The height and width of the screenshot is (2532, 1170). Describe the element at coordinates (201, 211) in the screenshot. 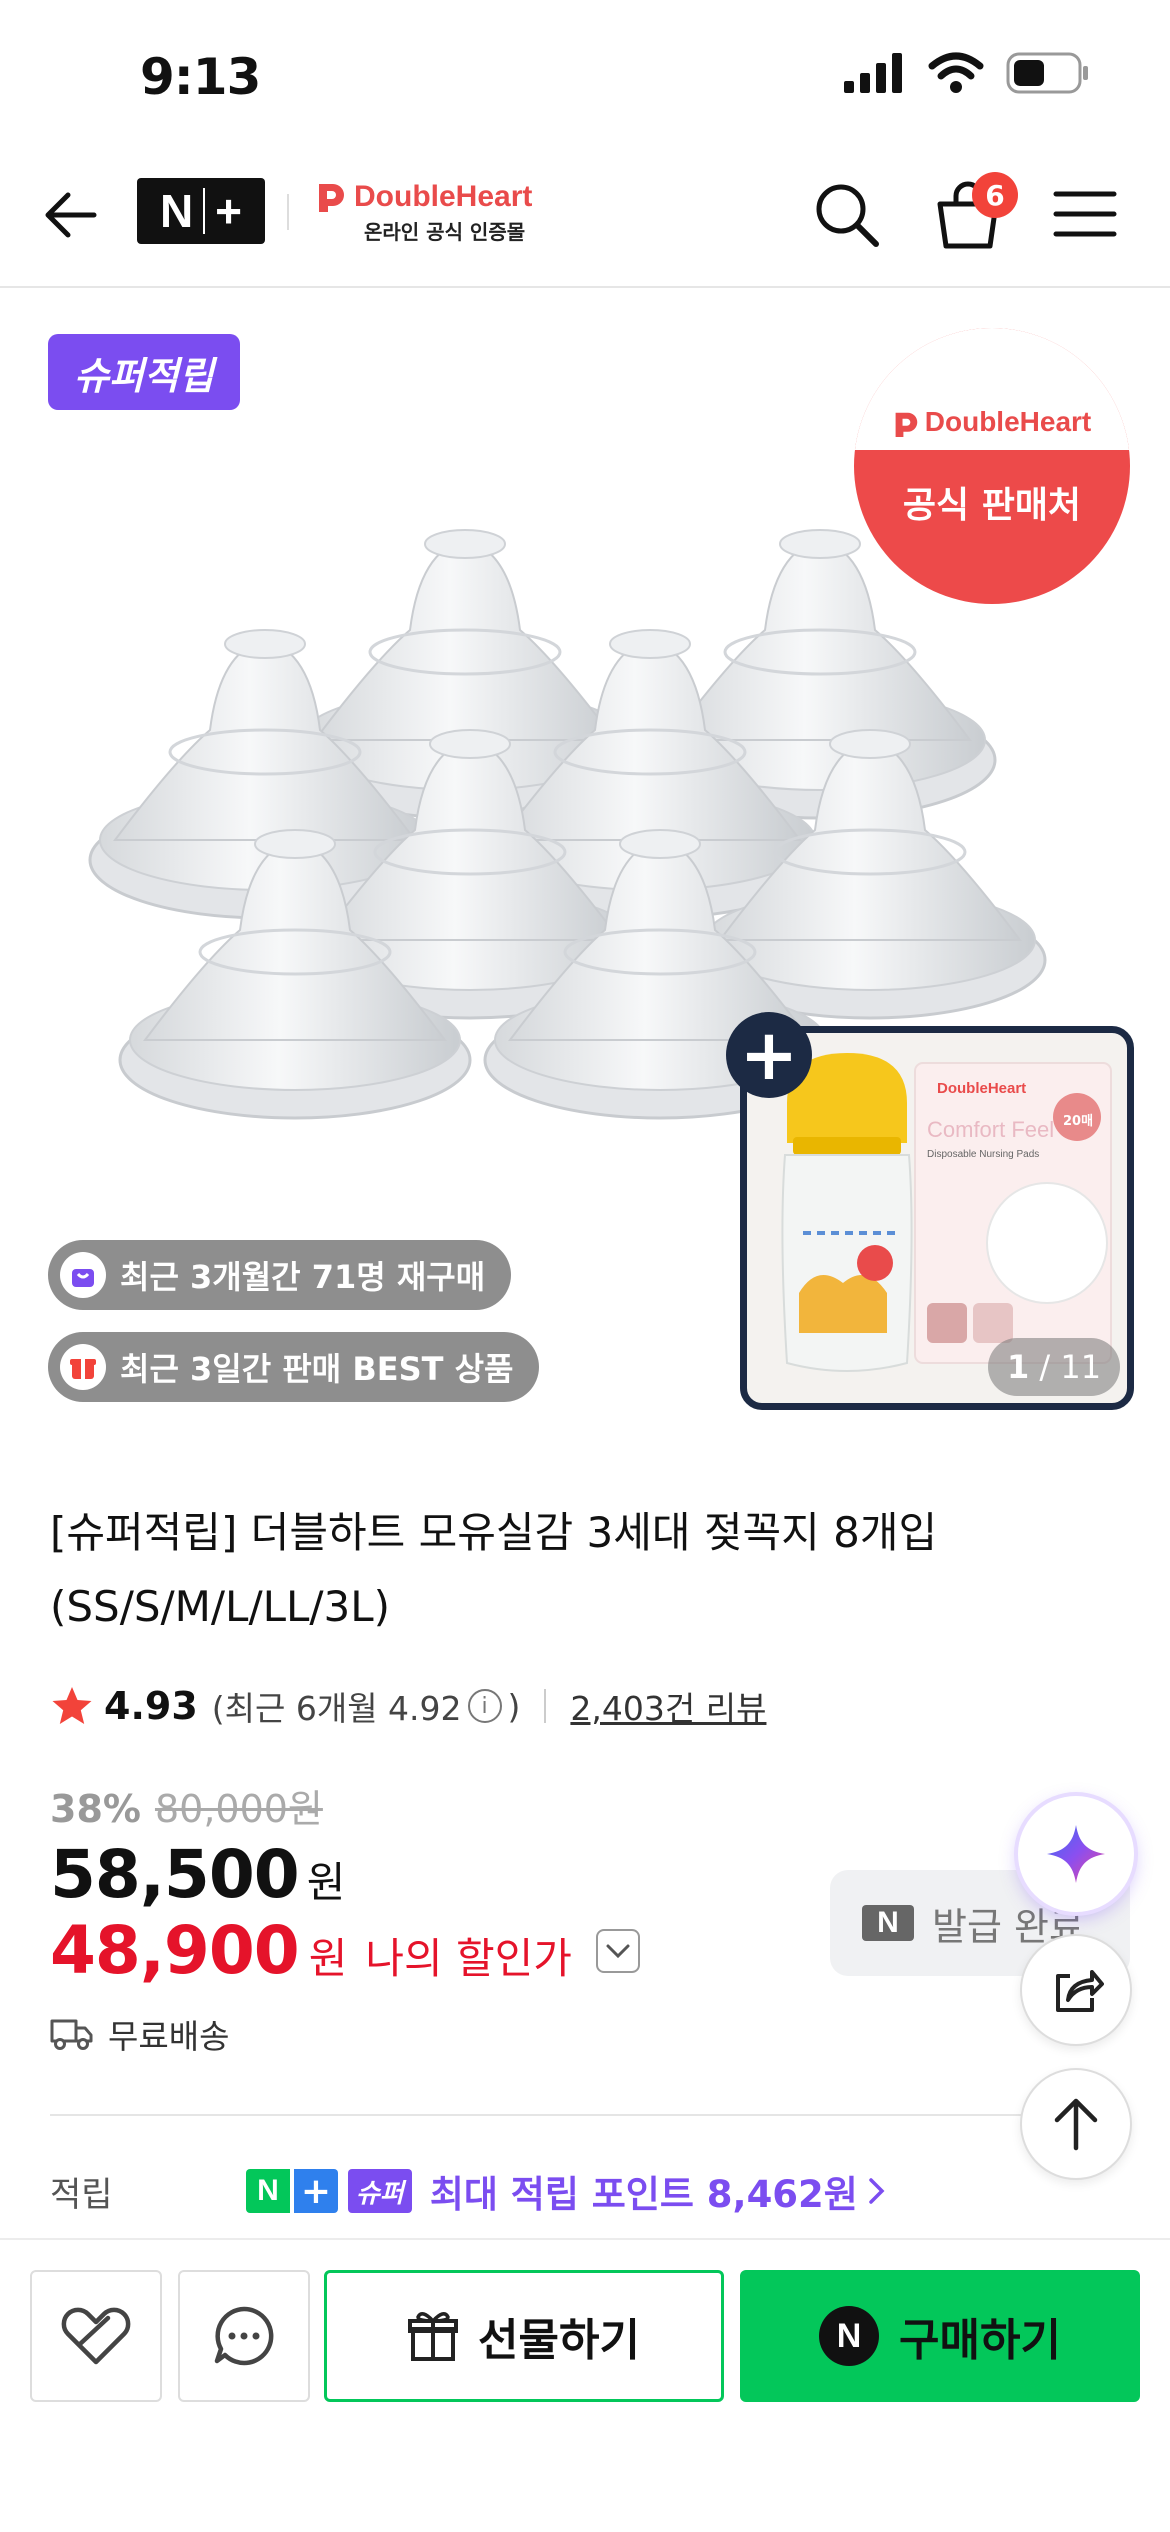

I see `naver-plus-store-logo: N +` at that location.